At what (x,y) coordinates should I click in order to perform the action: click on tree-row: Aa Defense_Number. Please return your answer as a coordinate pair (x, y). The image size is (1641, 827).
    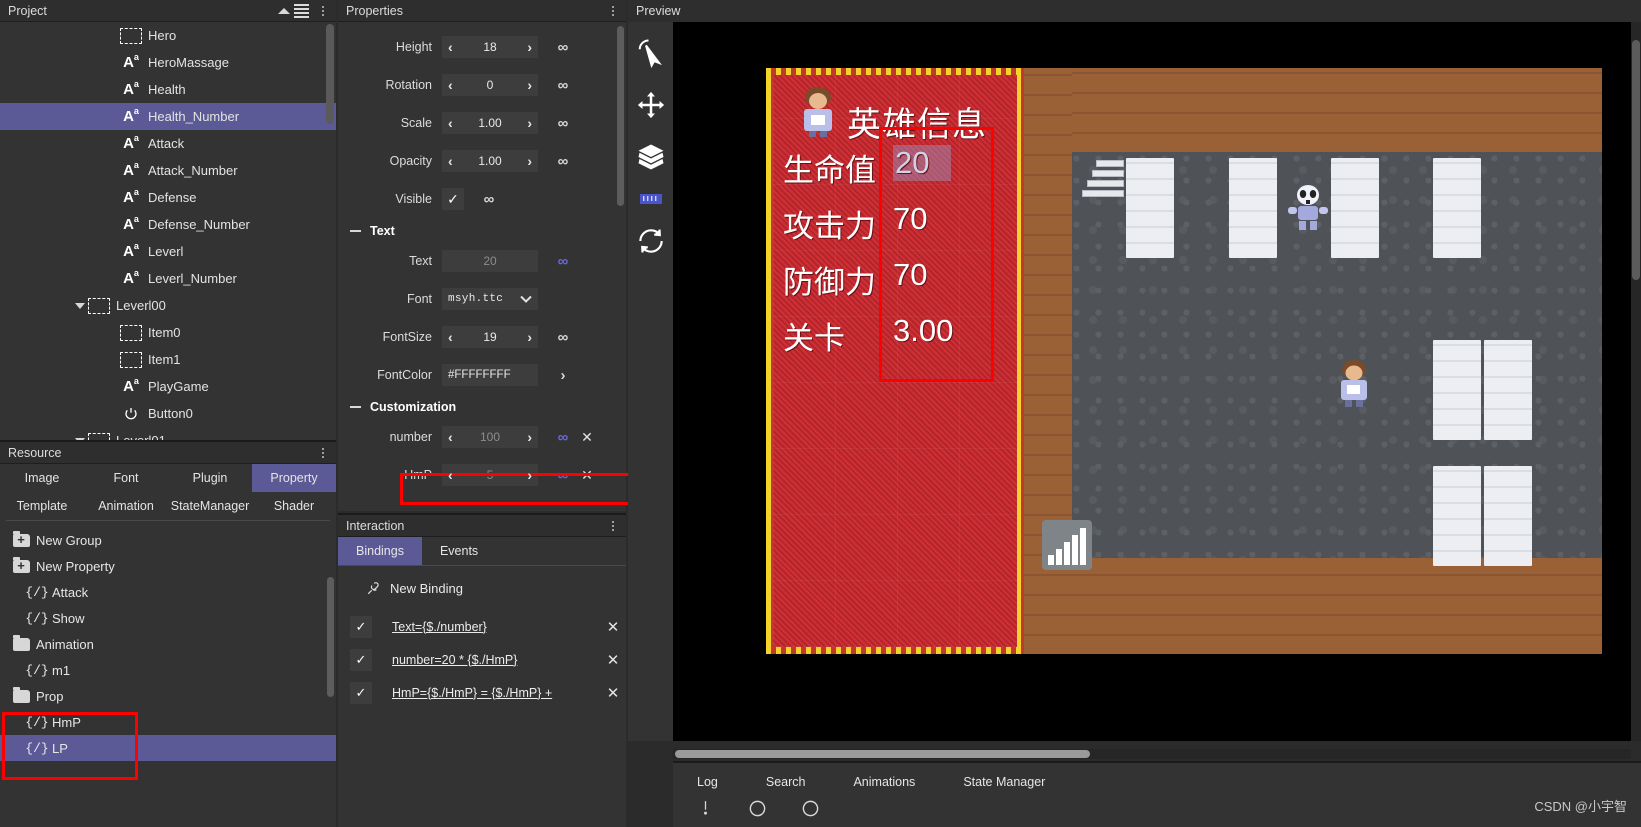
    Looking at the image, I should click on (168, 224).